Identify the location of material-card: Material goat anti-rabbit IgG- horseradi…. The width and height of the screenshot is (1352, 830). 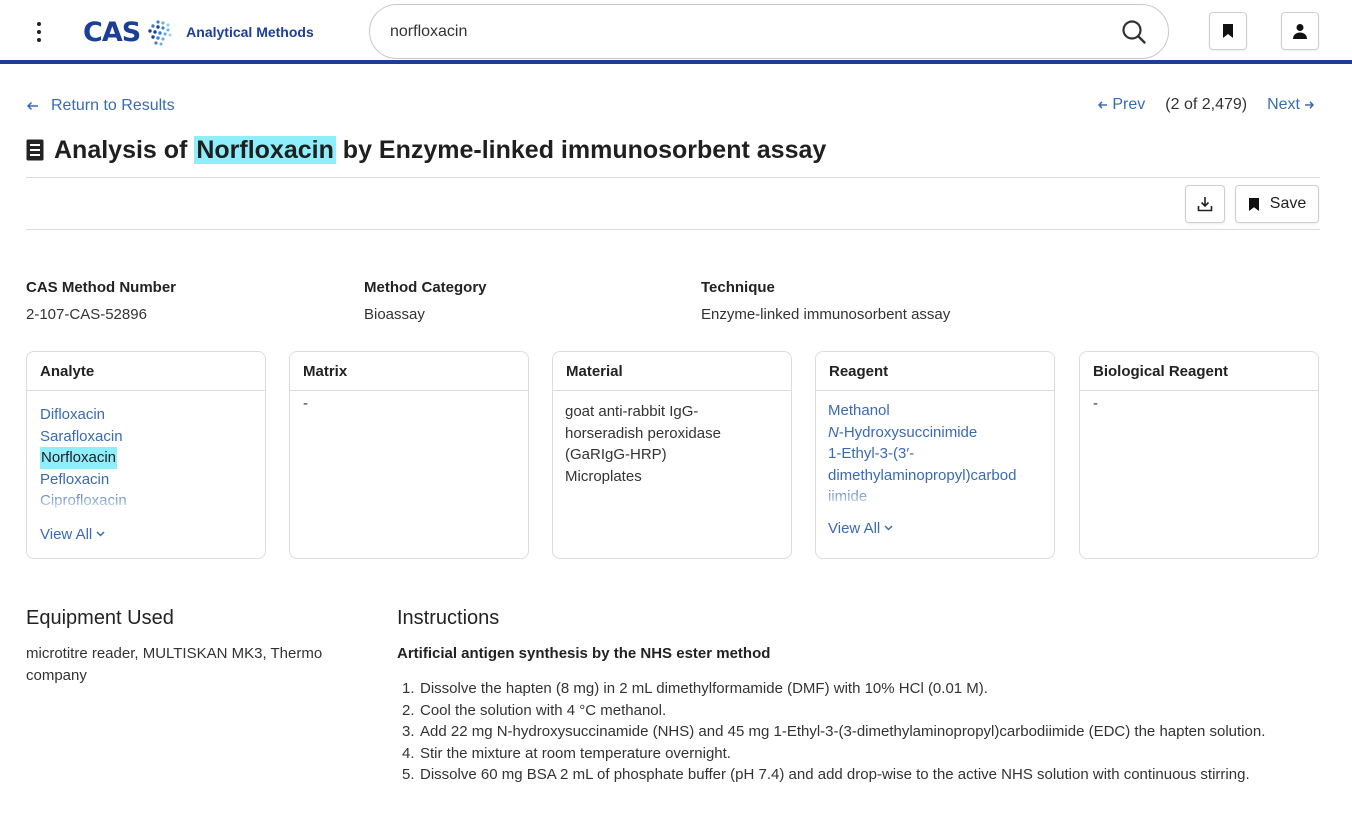
(672, 455).